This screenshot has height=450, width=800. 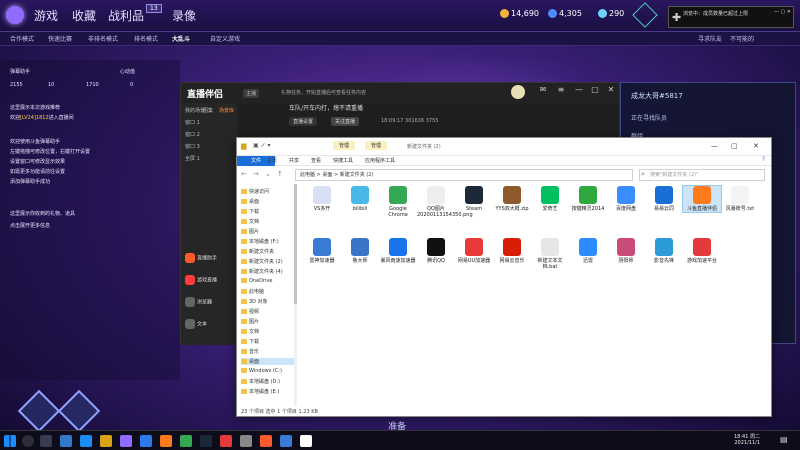 I want to click on file-item: bilibili, so click(x=360, y=199).